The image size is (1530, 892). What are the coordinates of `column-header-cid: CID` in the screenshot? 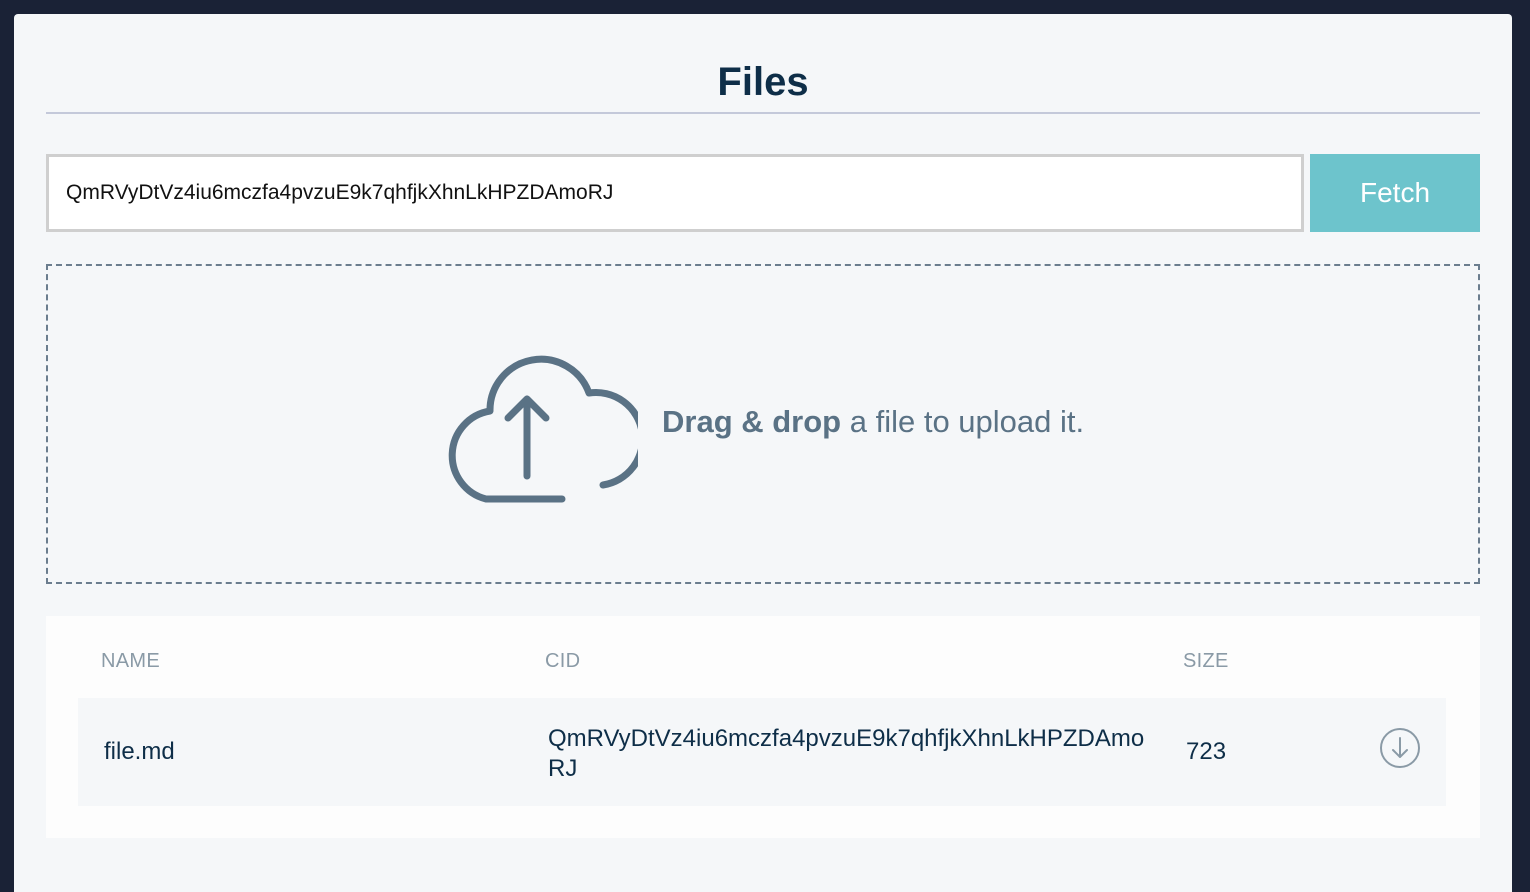 It's located at (563, 661).